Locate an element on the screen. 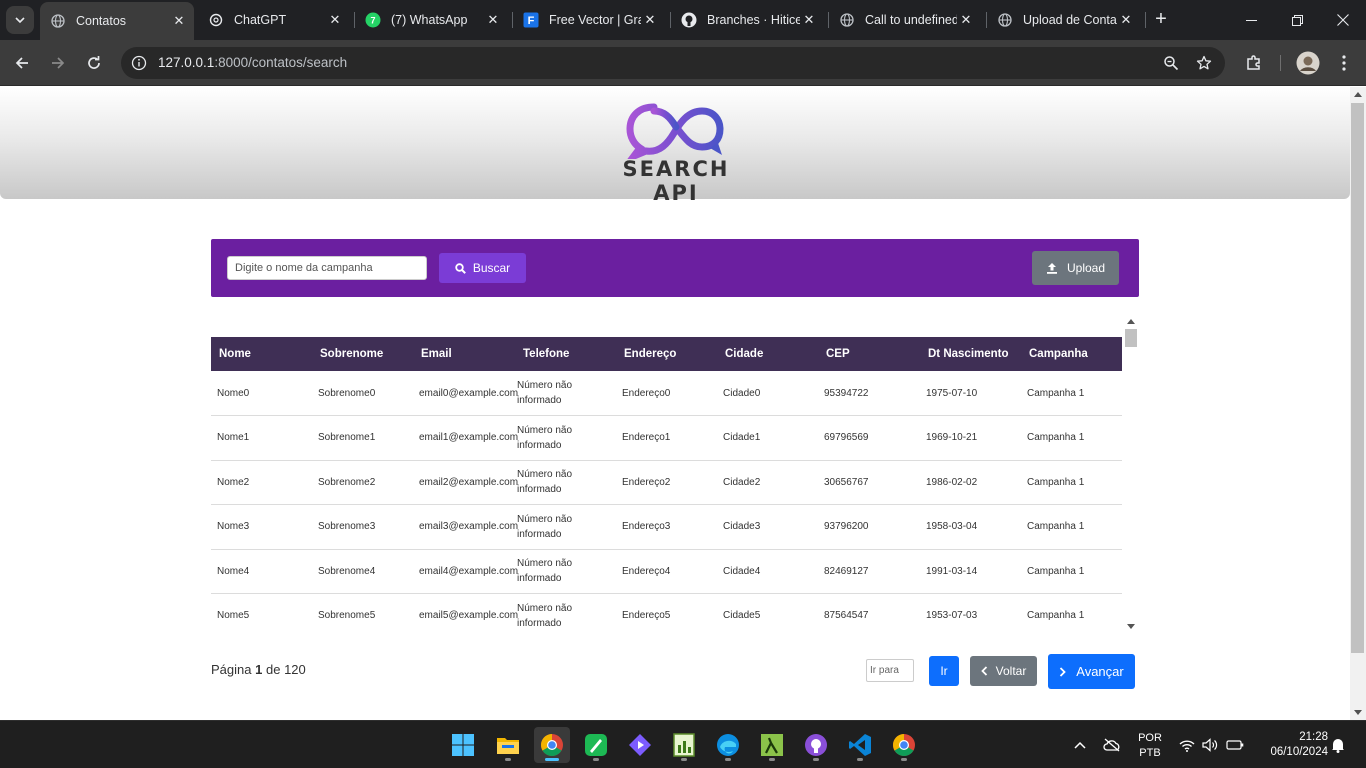  column-header: CEP is located at coordinates (869, 354).